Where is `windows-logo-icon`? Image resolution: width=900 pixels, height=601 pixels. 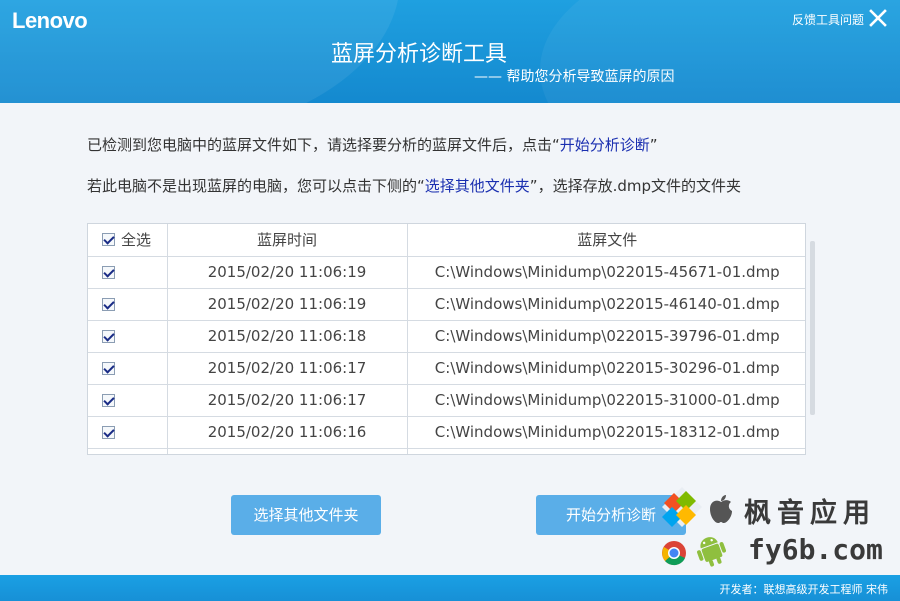
windows-logo-icon is located at coordinates (682, 507).